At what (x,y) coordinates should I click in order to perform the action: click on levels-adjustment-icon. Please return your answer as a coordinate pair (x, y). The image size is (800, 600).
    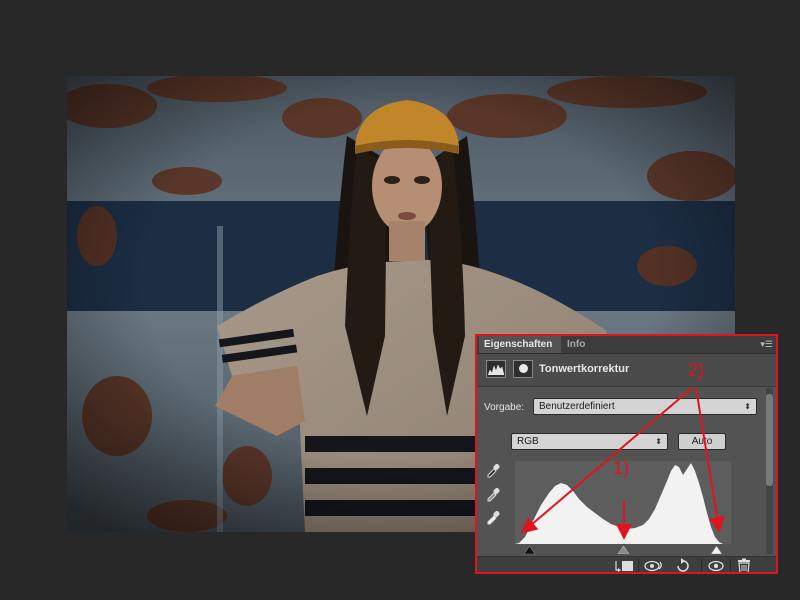
    Looking at the image, I should click on (496, 369).